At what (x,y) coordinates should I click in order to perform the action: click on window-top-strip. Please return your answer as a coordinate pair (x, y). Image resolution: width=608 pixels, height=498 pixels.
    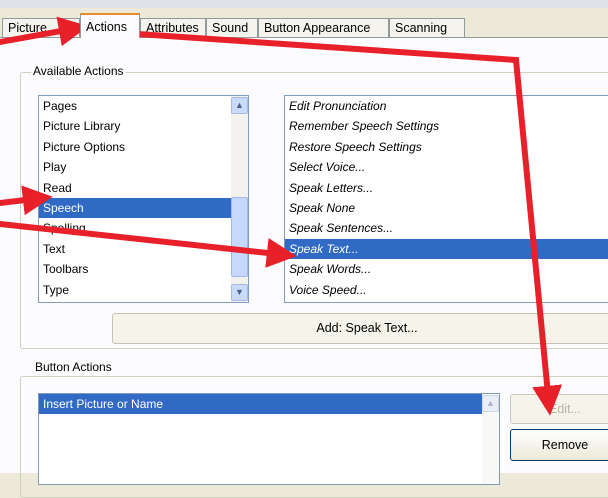
    Looking at the image, I should click on (304, 4).